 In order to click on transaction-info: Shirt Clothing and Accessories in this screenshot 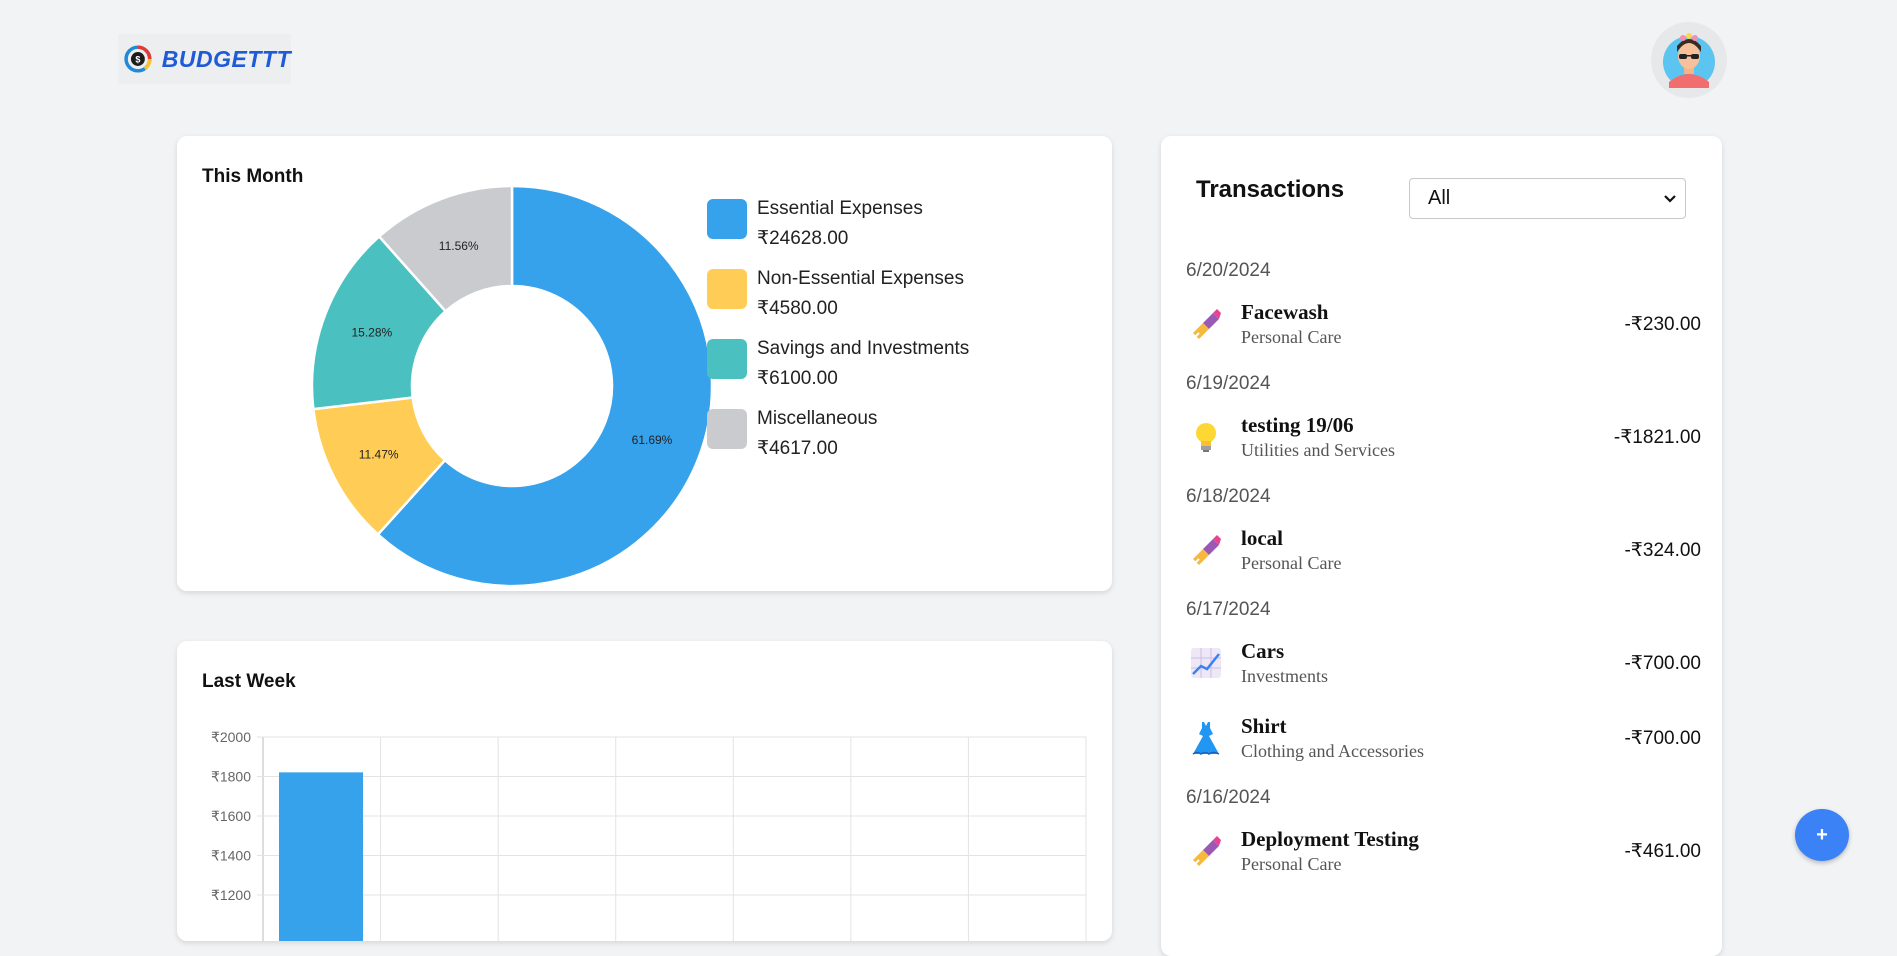, I will do `click(1432, 738)`.